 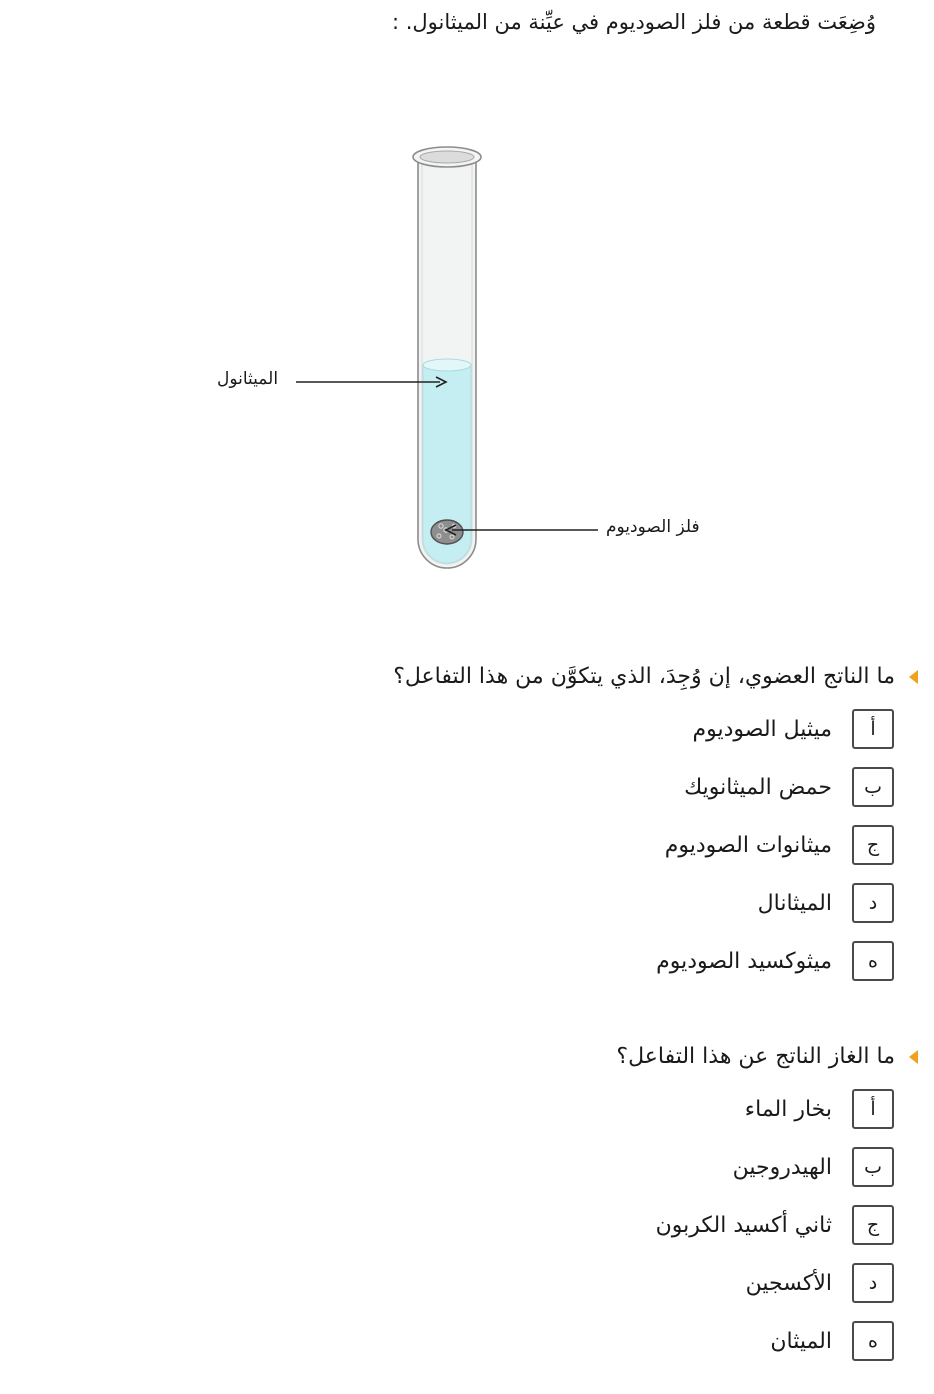 I want to click on option-e: ه ميثوكسيد الصوديوم, so click(x=557, y=961).